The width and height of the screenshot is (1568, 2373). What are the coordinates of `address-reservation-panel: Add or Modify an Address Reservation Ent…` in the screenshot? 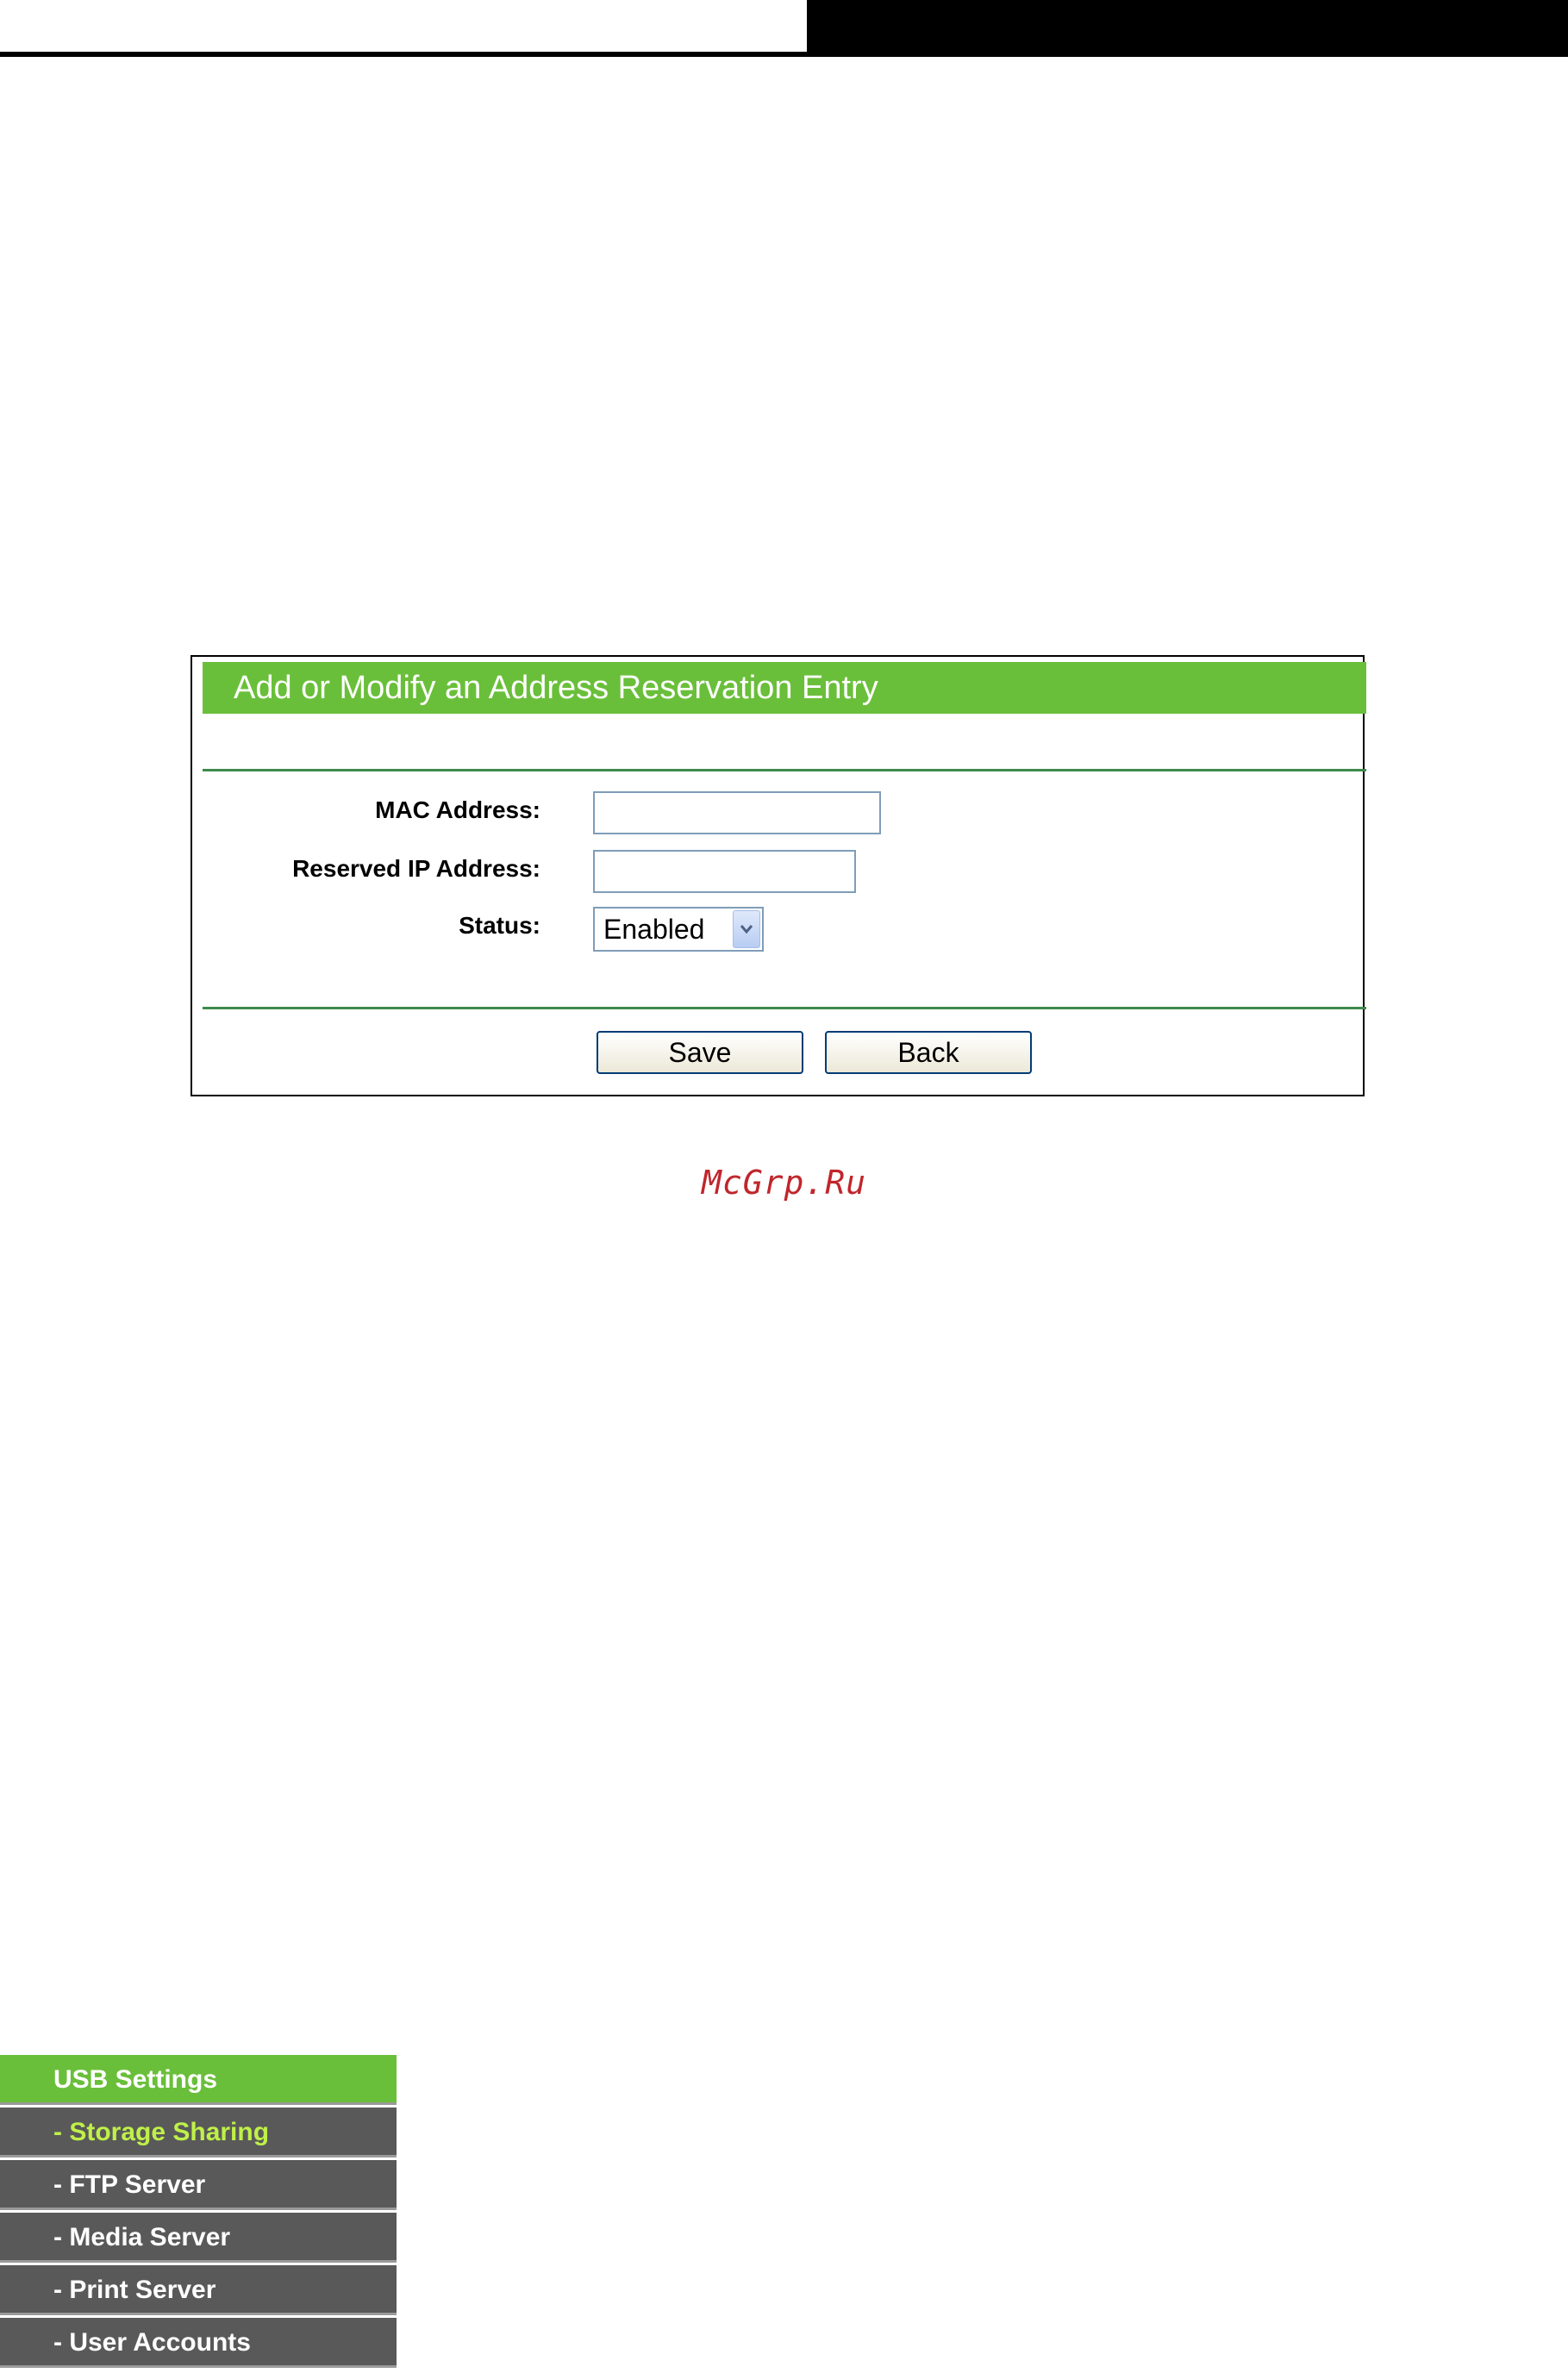 It's located at (778, 875).